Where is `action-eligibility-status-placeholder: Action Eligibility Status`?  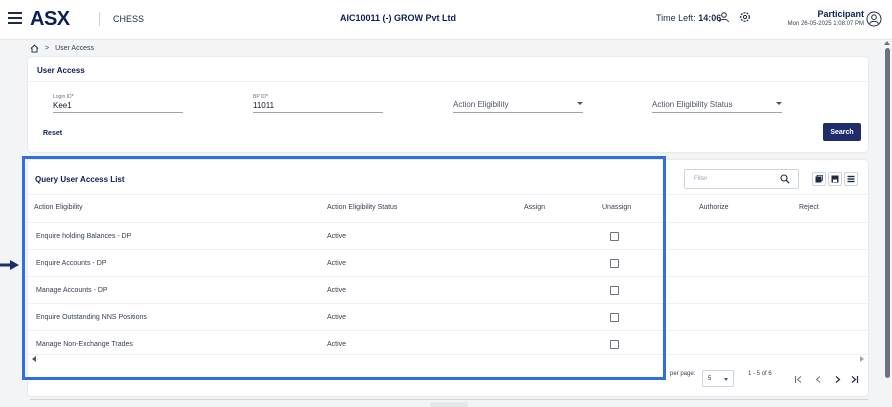 action-eligibility-status-placeholder: Action Eligibility Status is located at coordinates (692, 104).